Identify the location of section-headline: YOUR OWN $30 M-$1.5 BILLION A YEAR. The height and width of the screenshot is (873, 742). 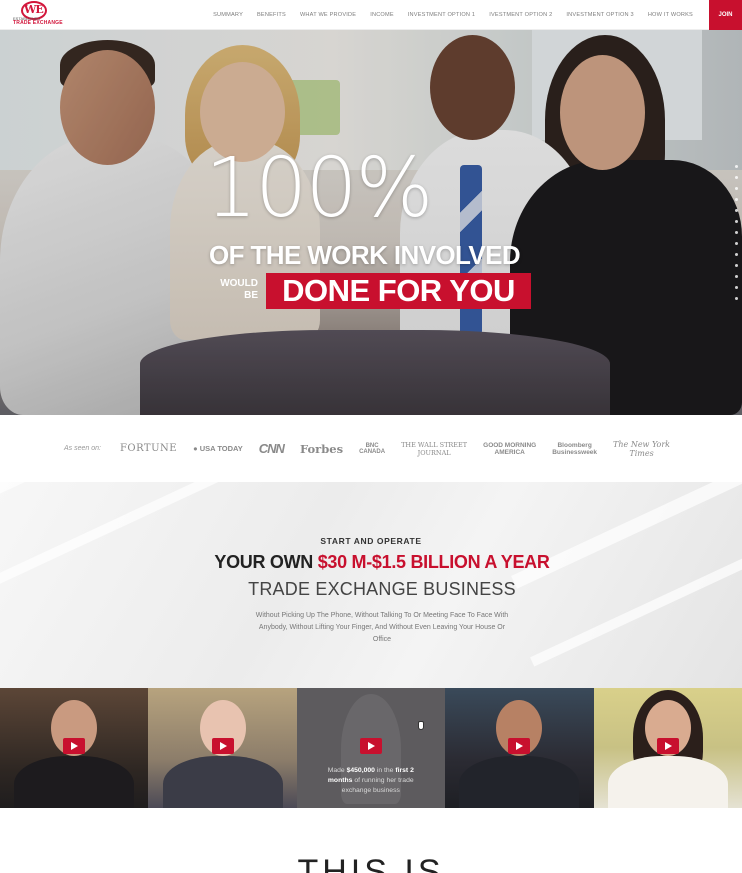
(371, 562).